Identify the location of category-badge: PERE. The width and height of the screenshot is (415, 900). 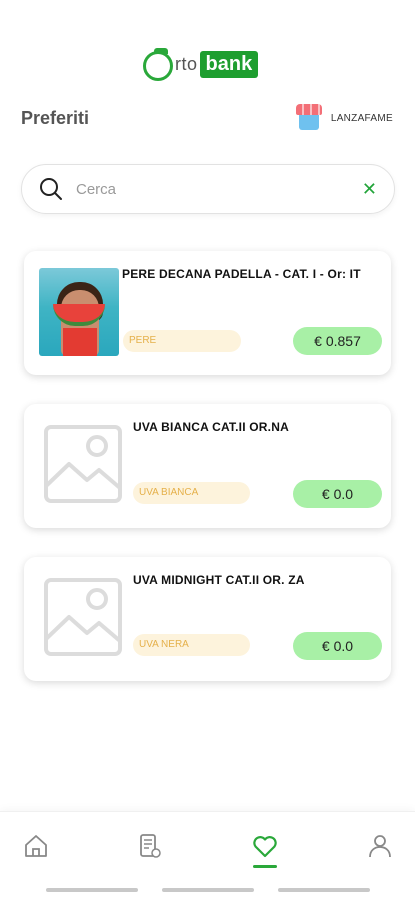
(182, 341).